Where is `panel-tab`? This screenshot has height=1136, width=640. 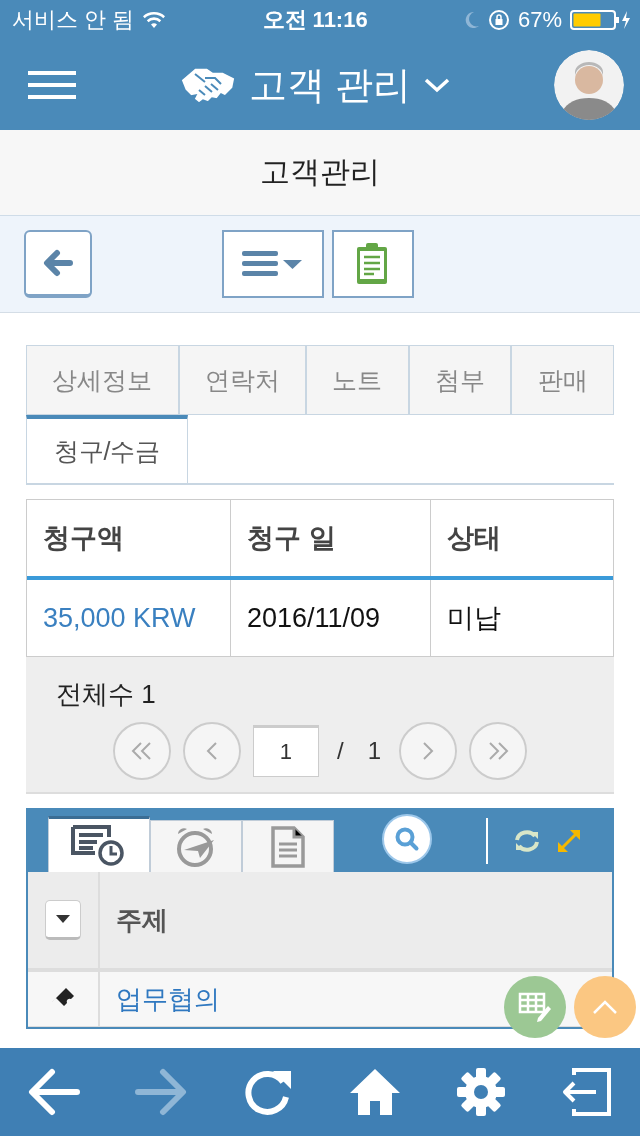
panel-tab is located at coordinates (99, 844).